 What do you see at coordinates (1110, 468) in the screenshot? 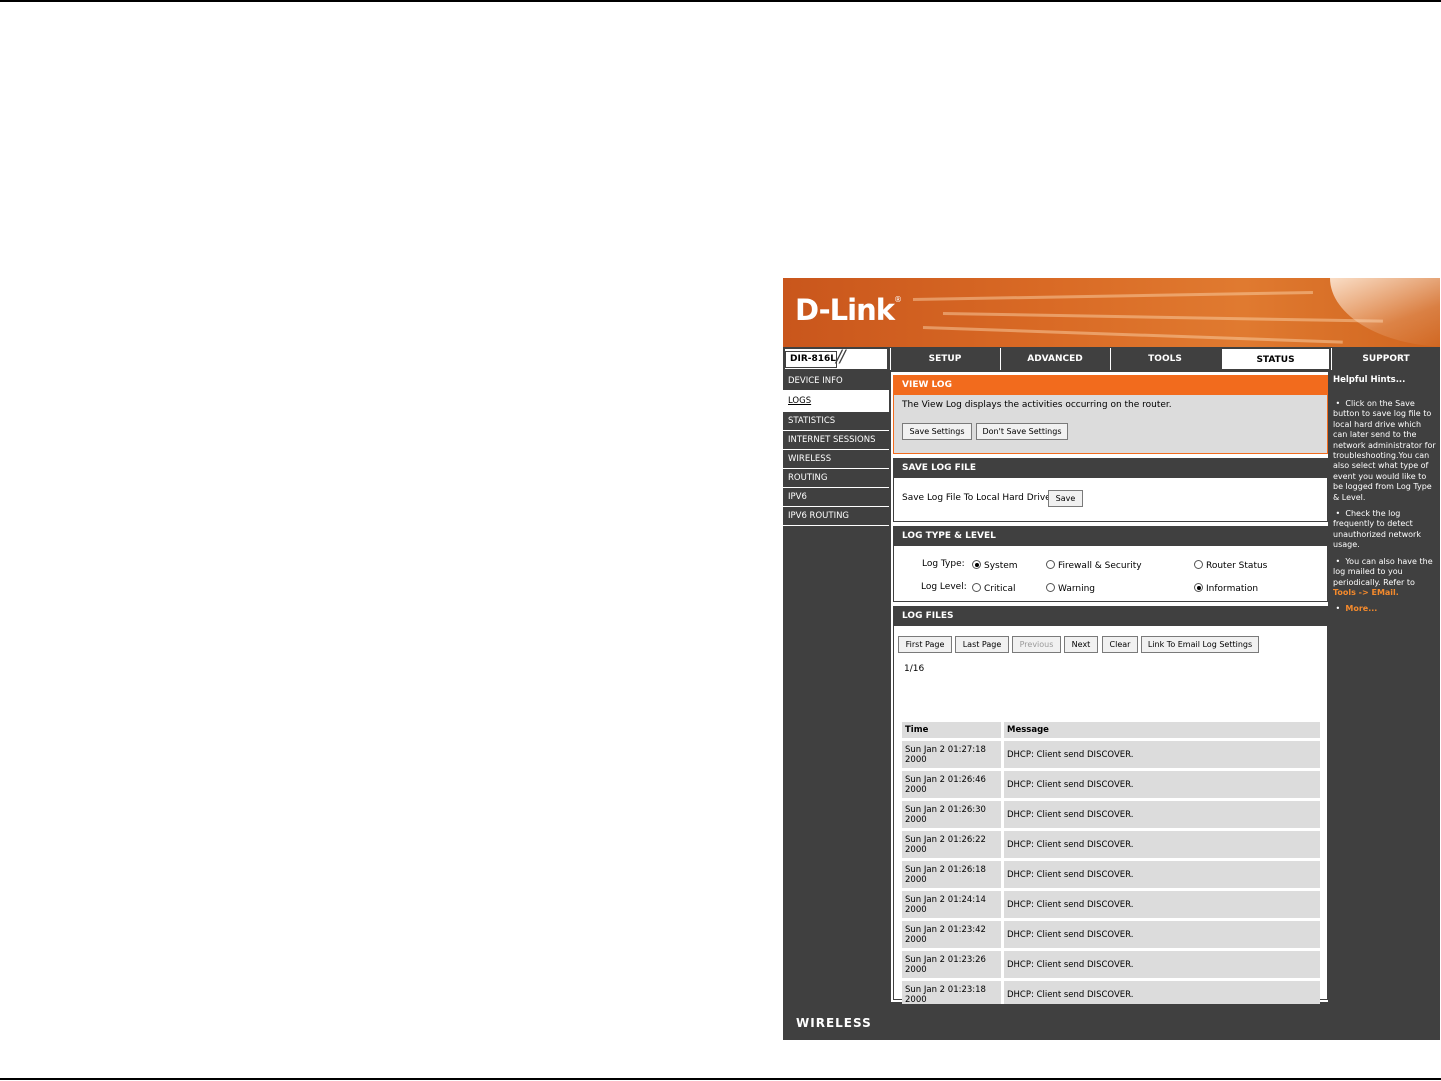
I see `save-log-file-title: SAVE LOG FILE` at bounding box center [1110, 468].